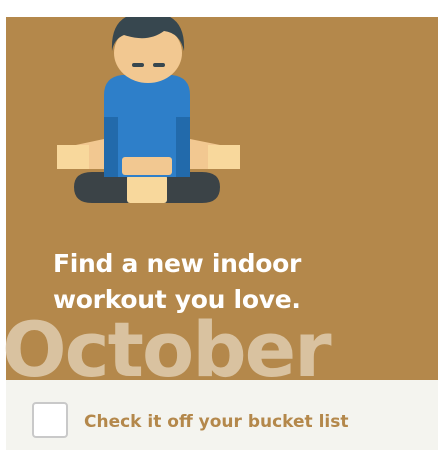  I want to click on shirt-shade-left, so click(111, 147).